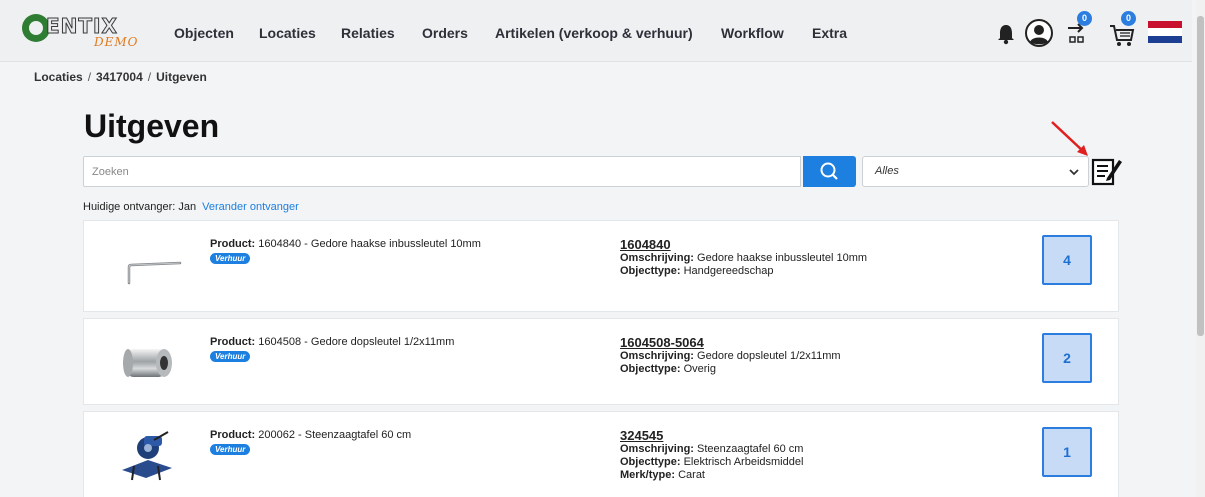  I want to click on nav-workflow: Workflow, so click(752, 33).